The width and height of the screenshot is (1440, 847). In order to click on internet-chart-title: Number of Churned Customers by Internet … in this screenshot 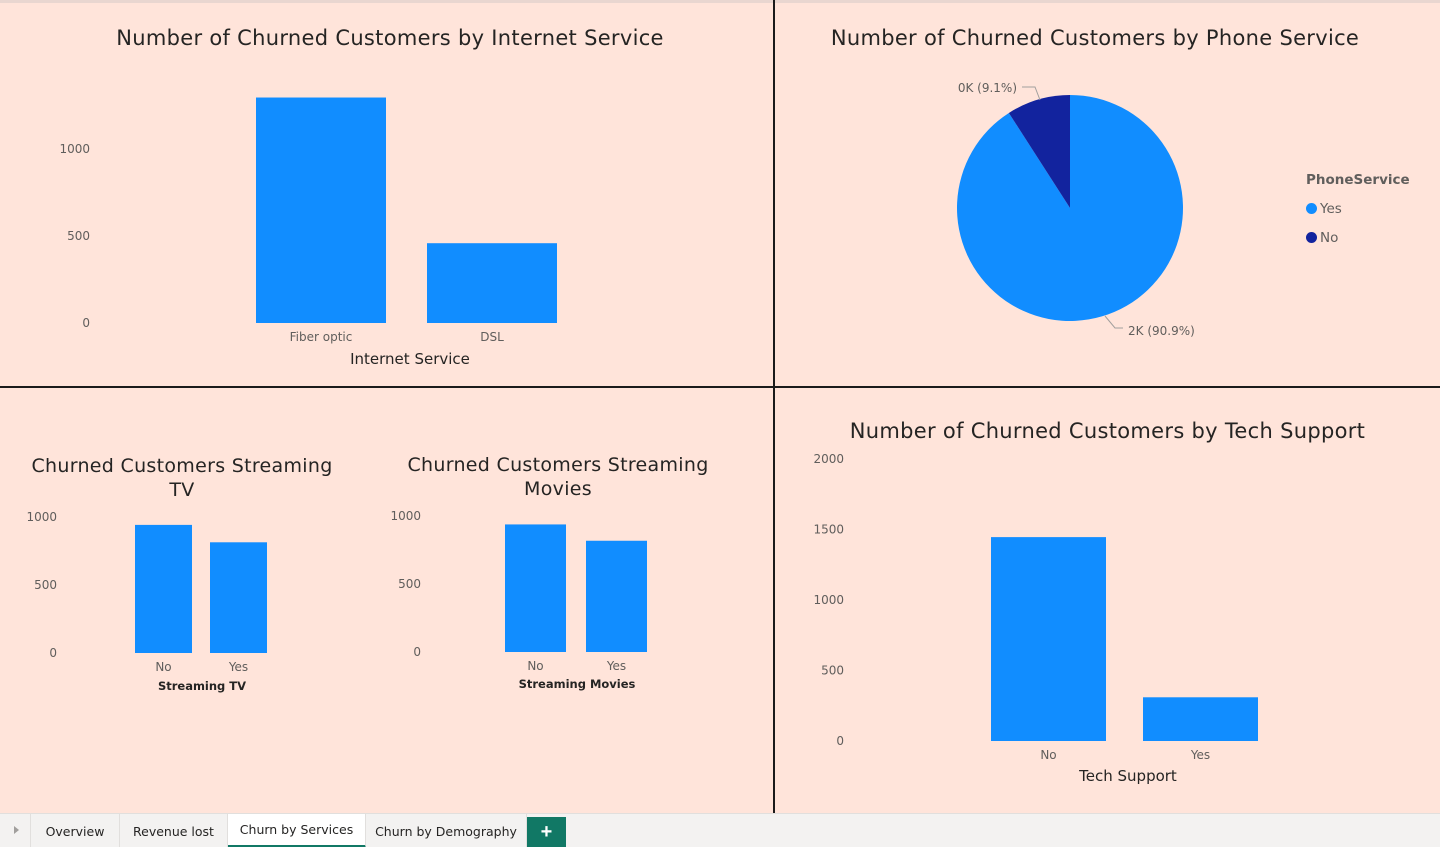, I will do `click(390, 38)`.